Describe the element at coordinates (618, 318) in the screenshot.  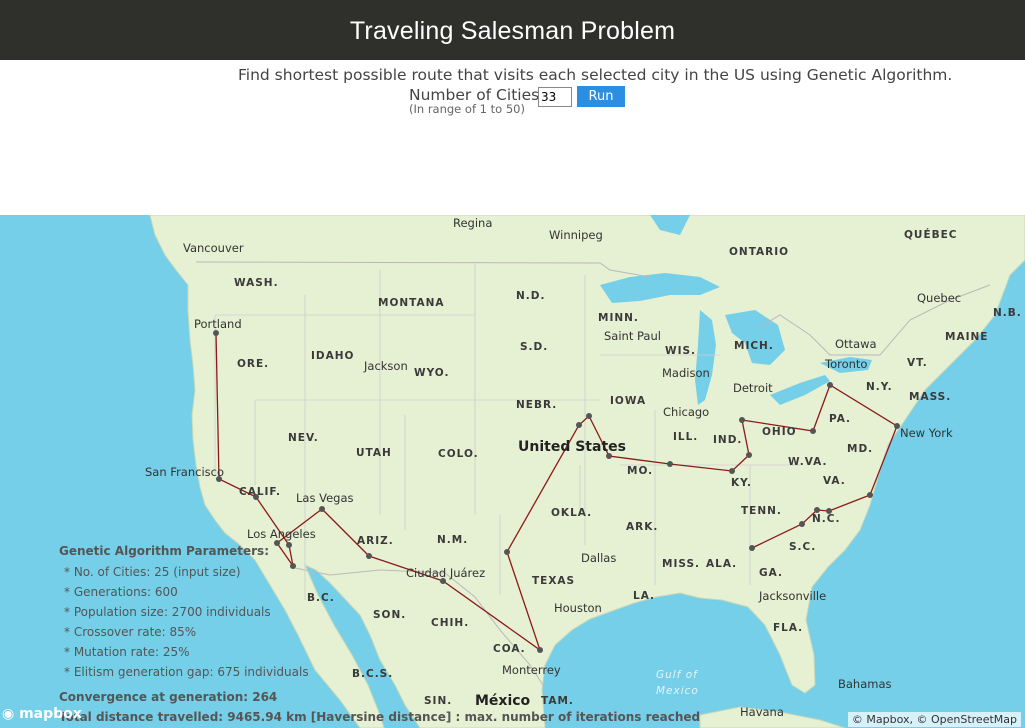
I see `map-label-minn: MINN.` at that location.